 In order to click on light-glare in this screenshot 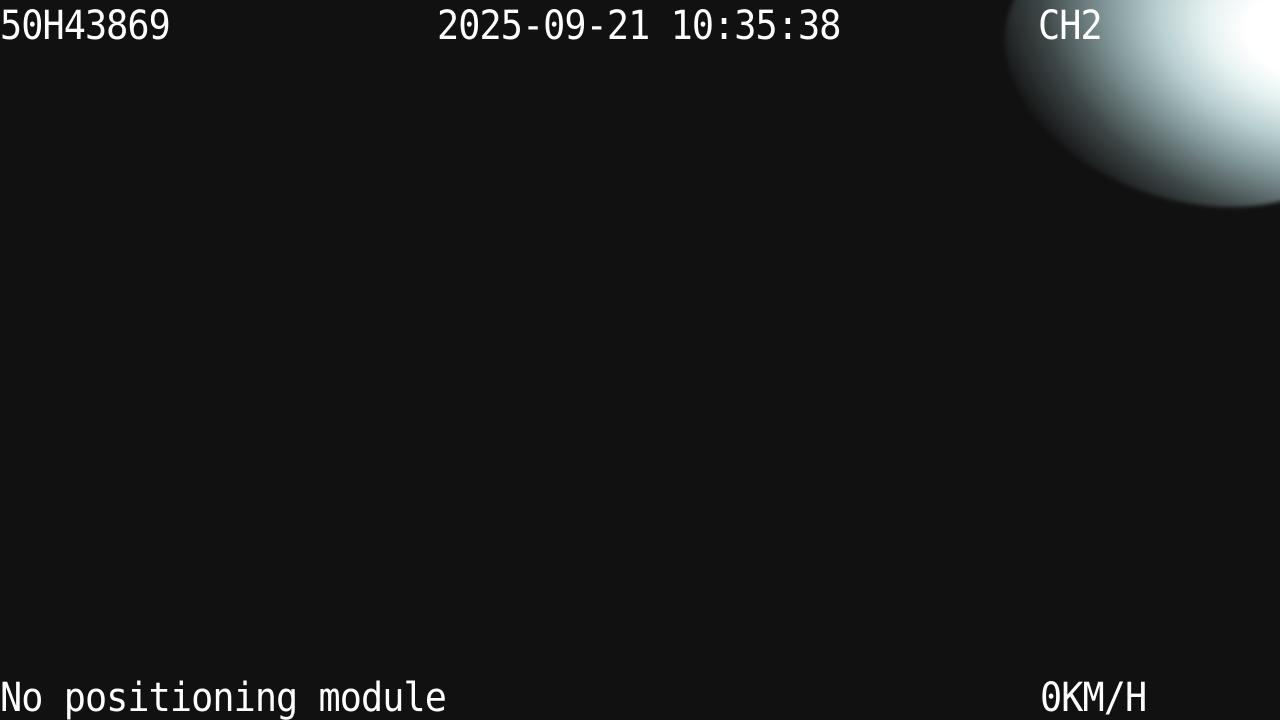, I will do `click(1124, 126)`.